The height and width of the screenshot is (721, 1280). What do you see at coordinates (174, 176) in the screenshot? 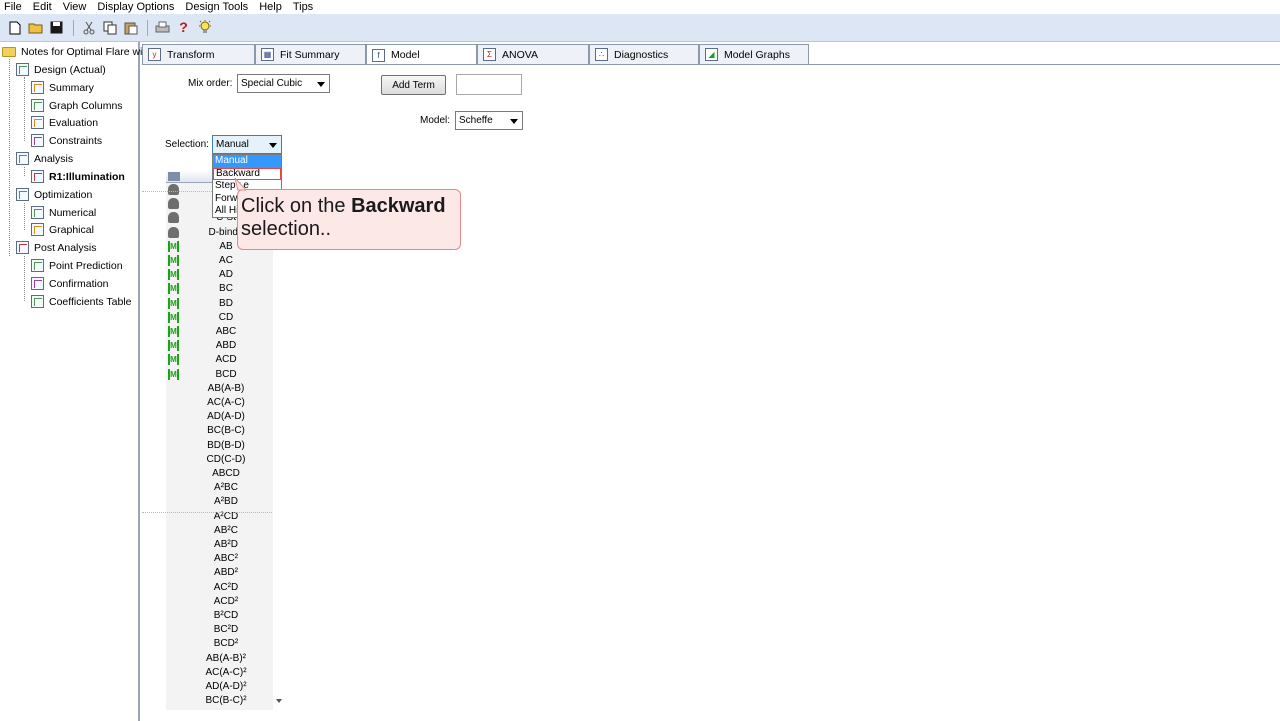
I see `header-marker-icon` at bounding box center [174, 176].